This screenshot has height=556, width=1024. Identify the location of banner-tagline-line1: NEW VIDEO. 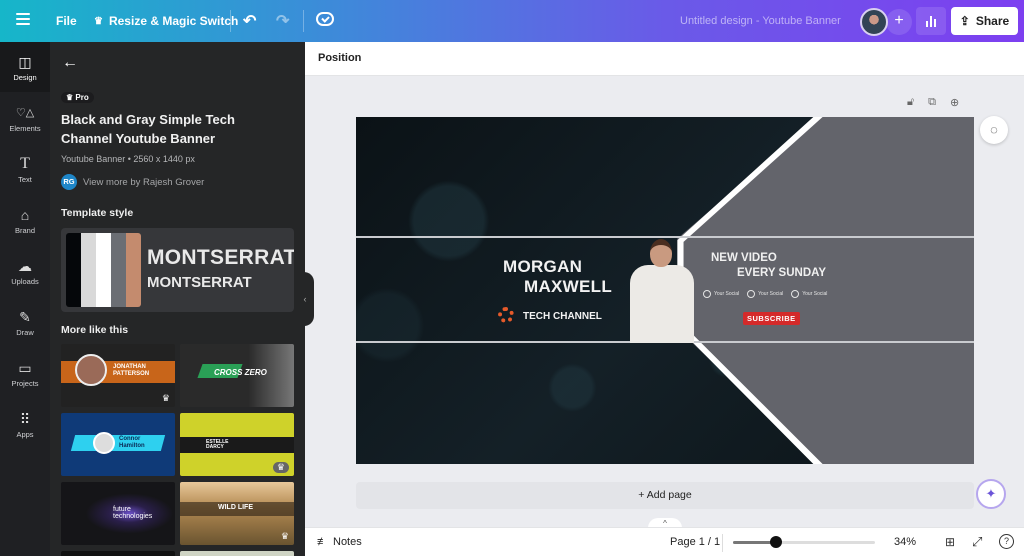
(744, 258).